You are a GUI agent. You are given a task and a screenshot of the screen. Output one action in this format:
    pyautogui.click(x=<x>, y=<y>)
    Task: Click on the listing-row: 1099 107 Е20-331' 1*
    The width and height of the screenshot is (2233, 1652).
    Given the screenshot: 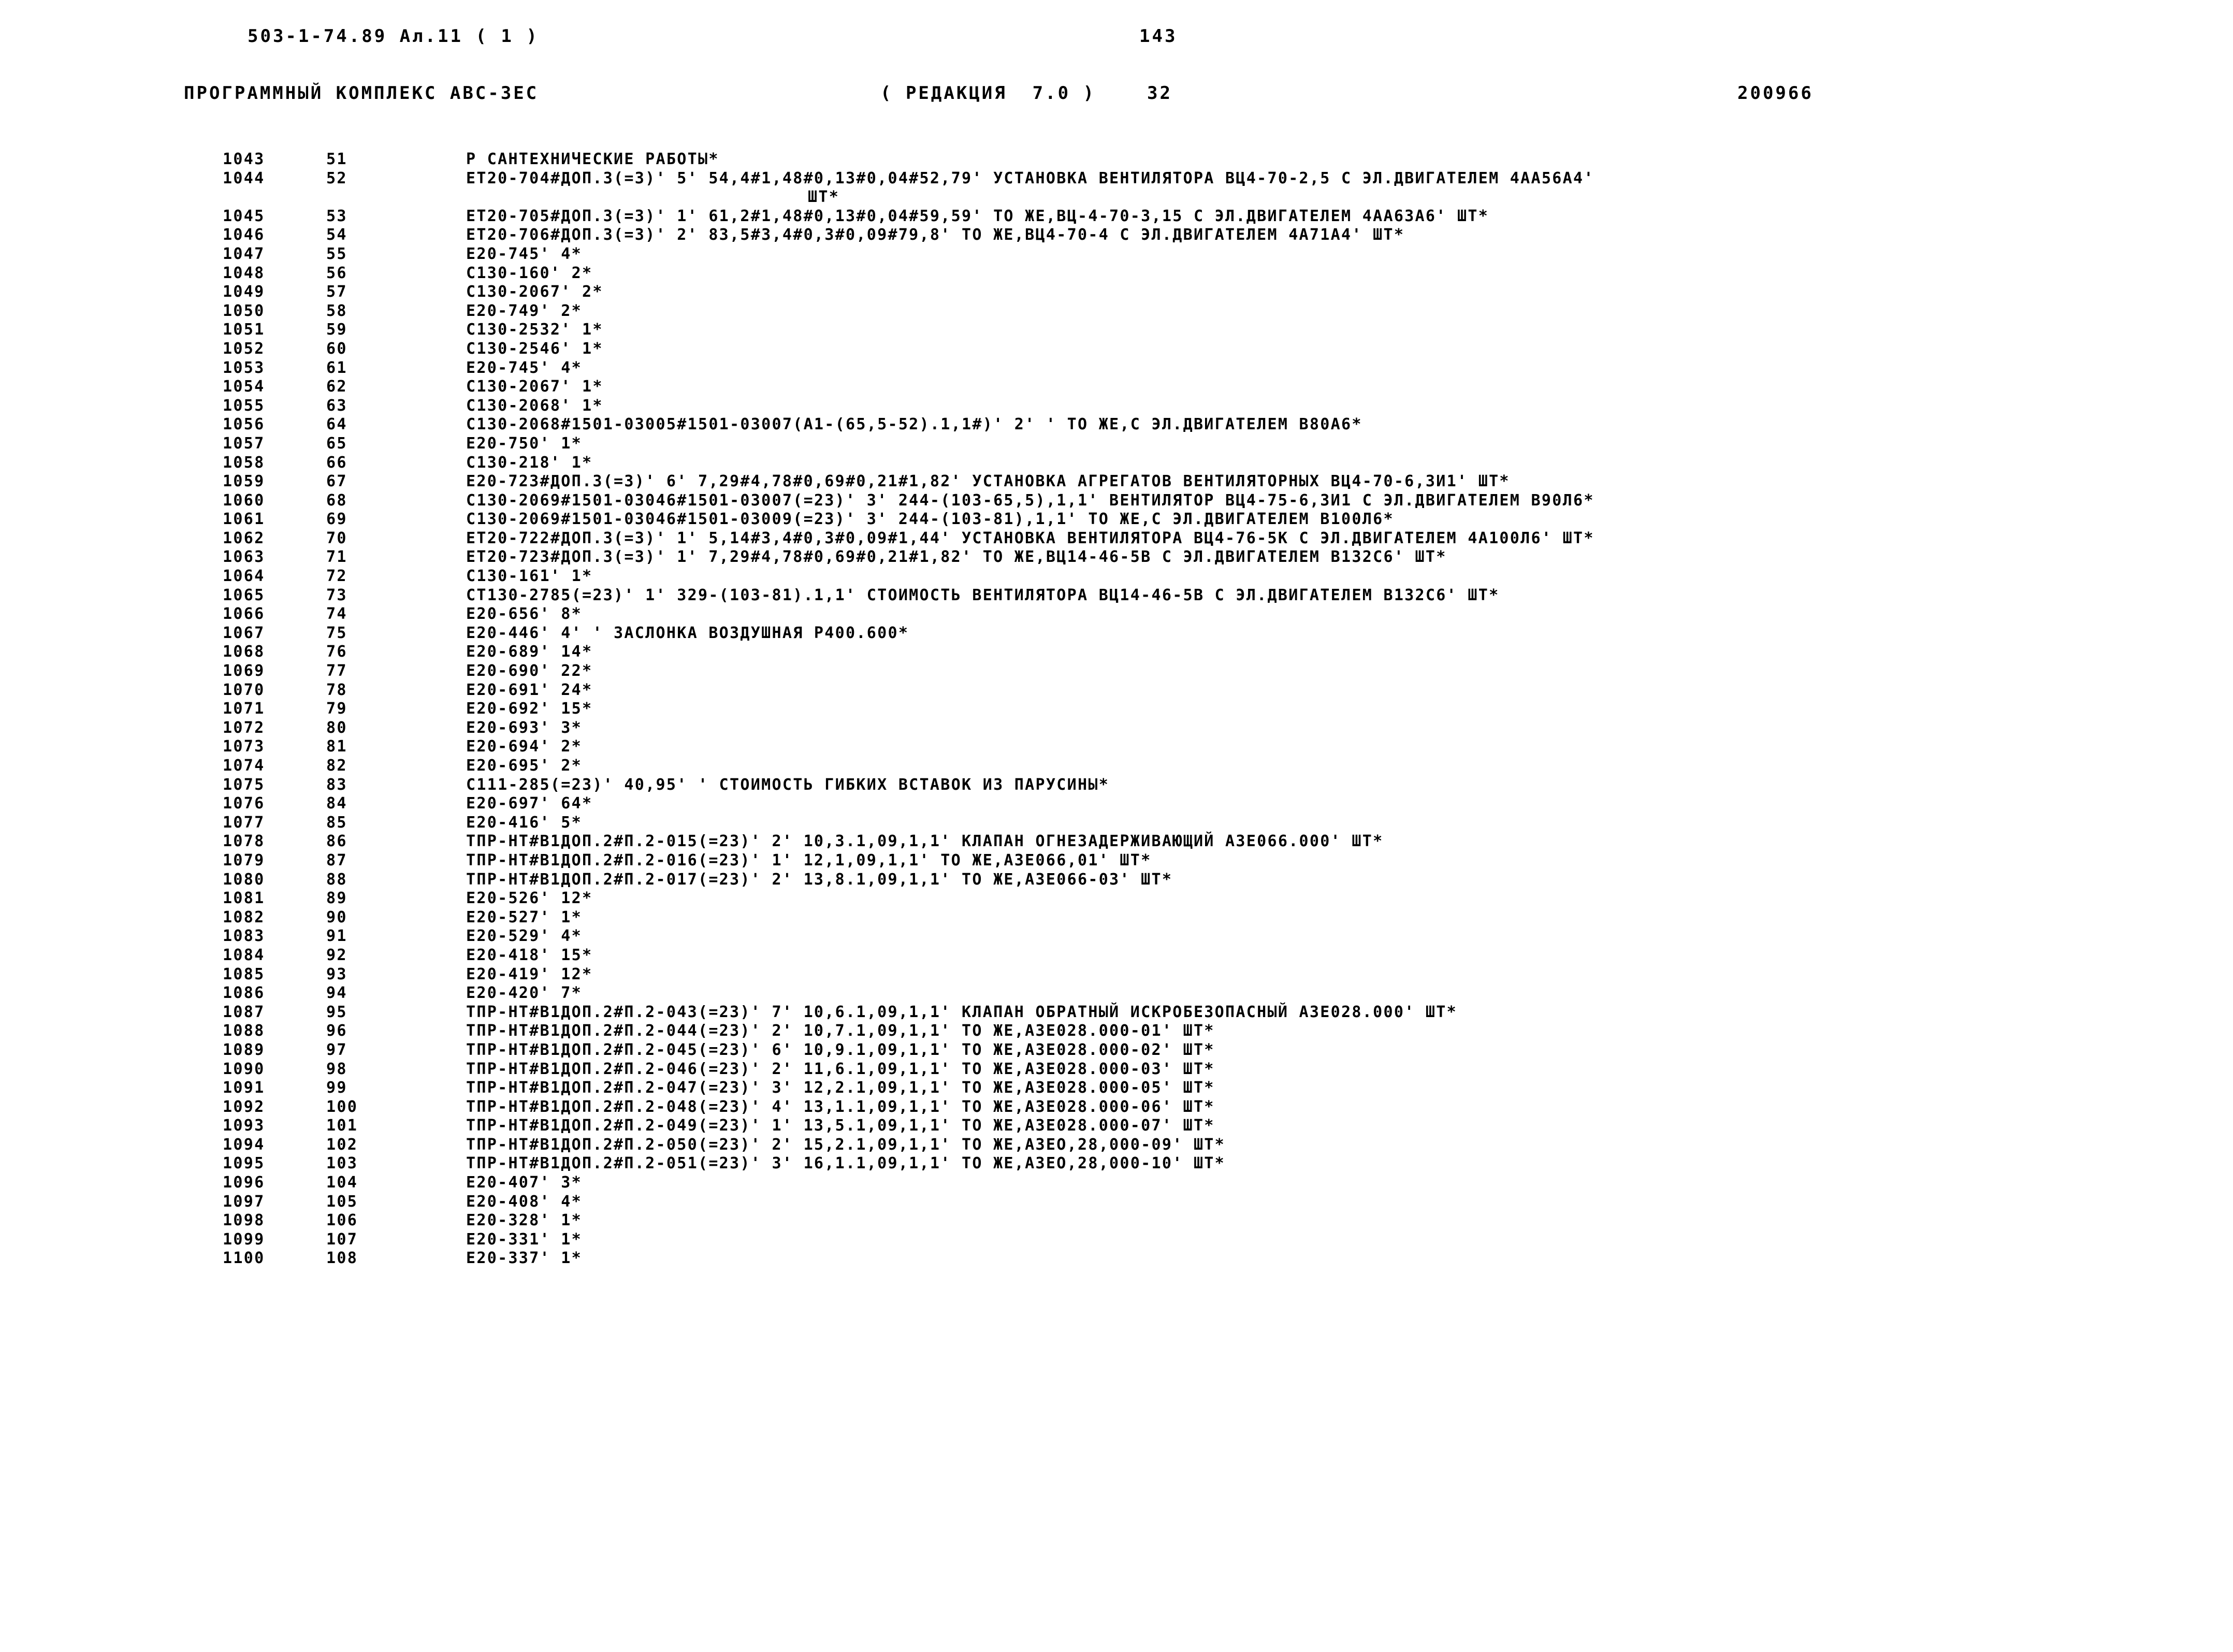 What is the action you would take?
    pyautogui.click(x=1116, y=1240)
    